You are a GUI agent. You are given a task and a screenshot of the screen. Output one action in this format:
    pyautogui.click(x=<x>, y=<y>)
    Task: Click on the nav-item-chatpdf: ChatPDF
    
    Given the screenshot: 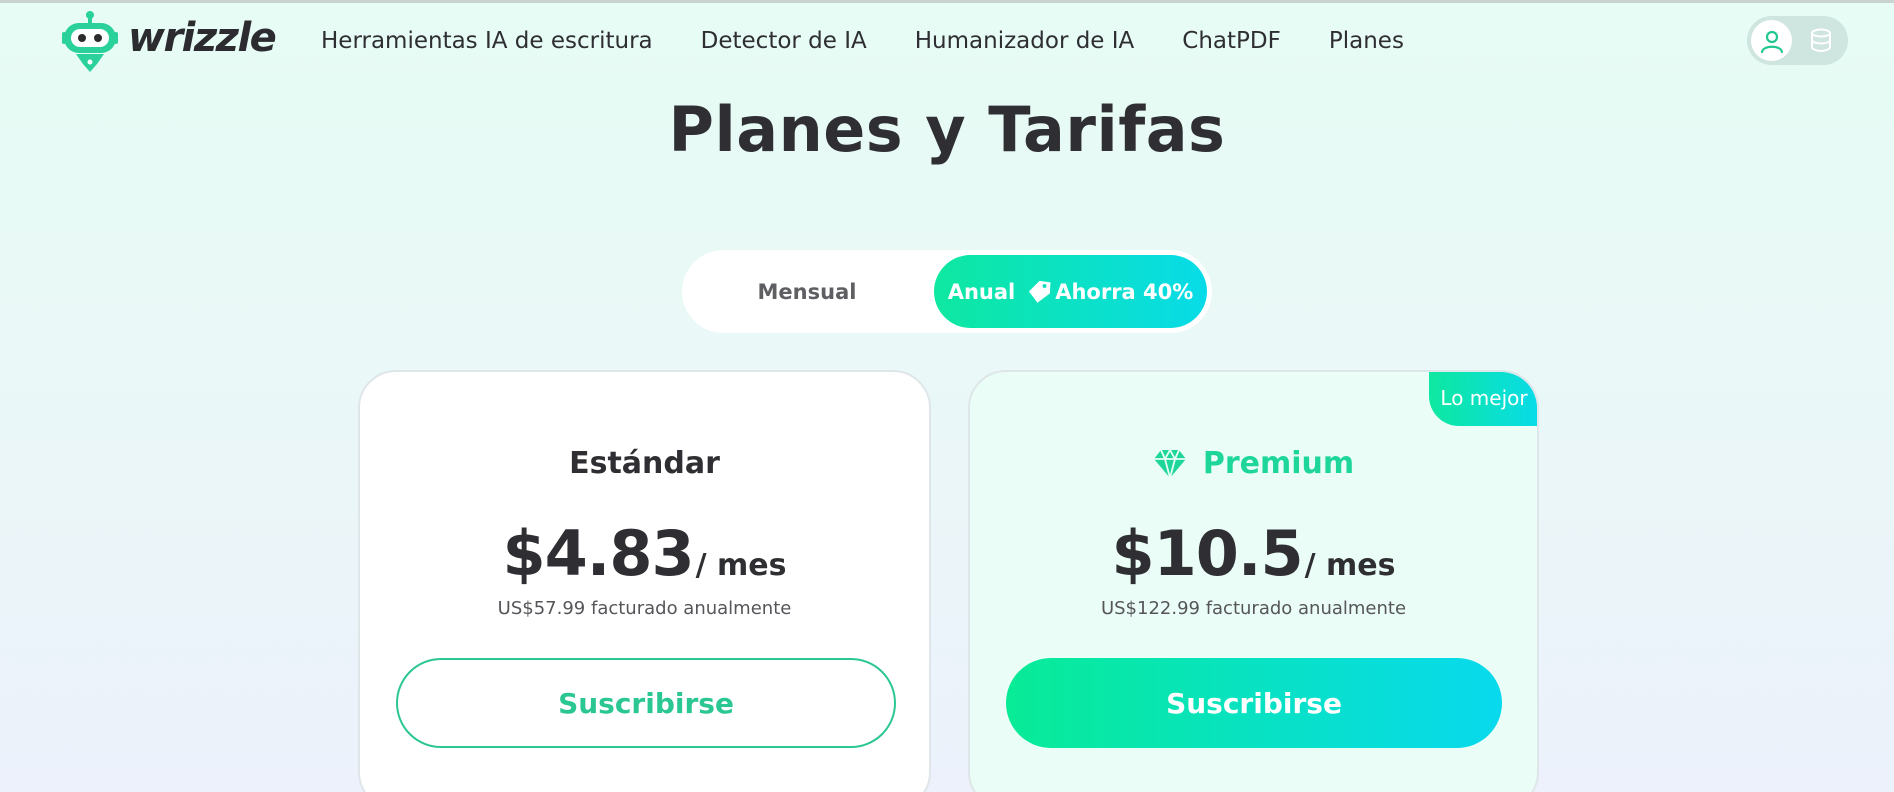 What is the action you would take?
    pyautogui.click(x=1231, y=41)
    